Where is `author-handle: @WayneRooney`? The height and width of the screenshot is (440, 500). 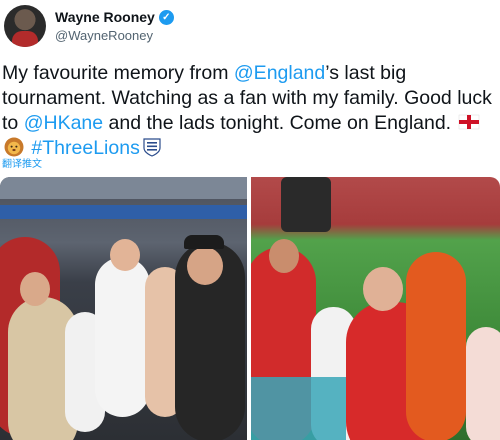
author-handle: @WayneRooney is located at coordinates (104, 35).